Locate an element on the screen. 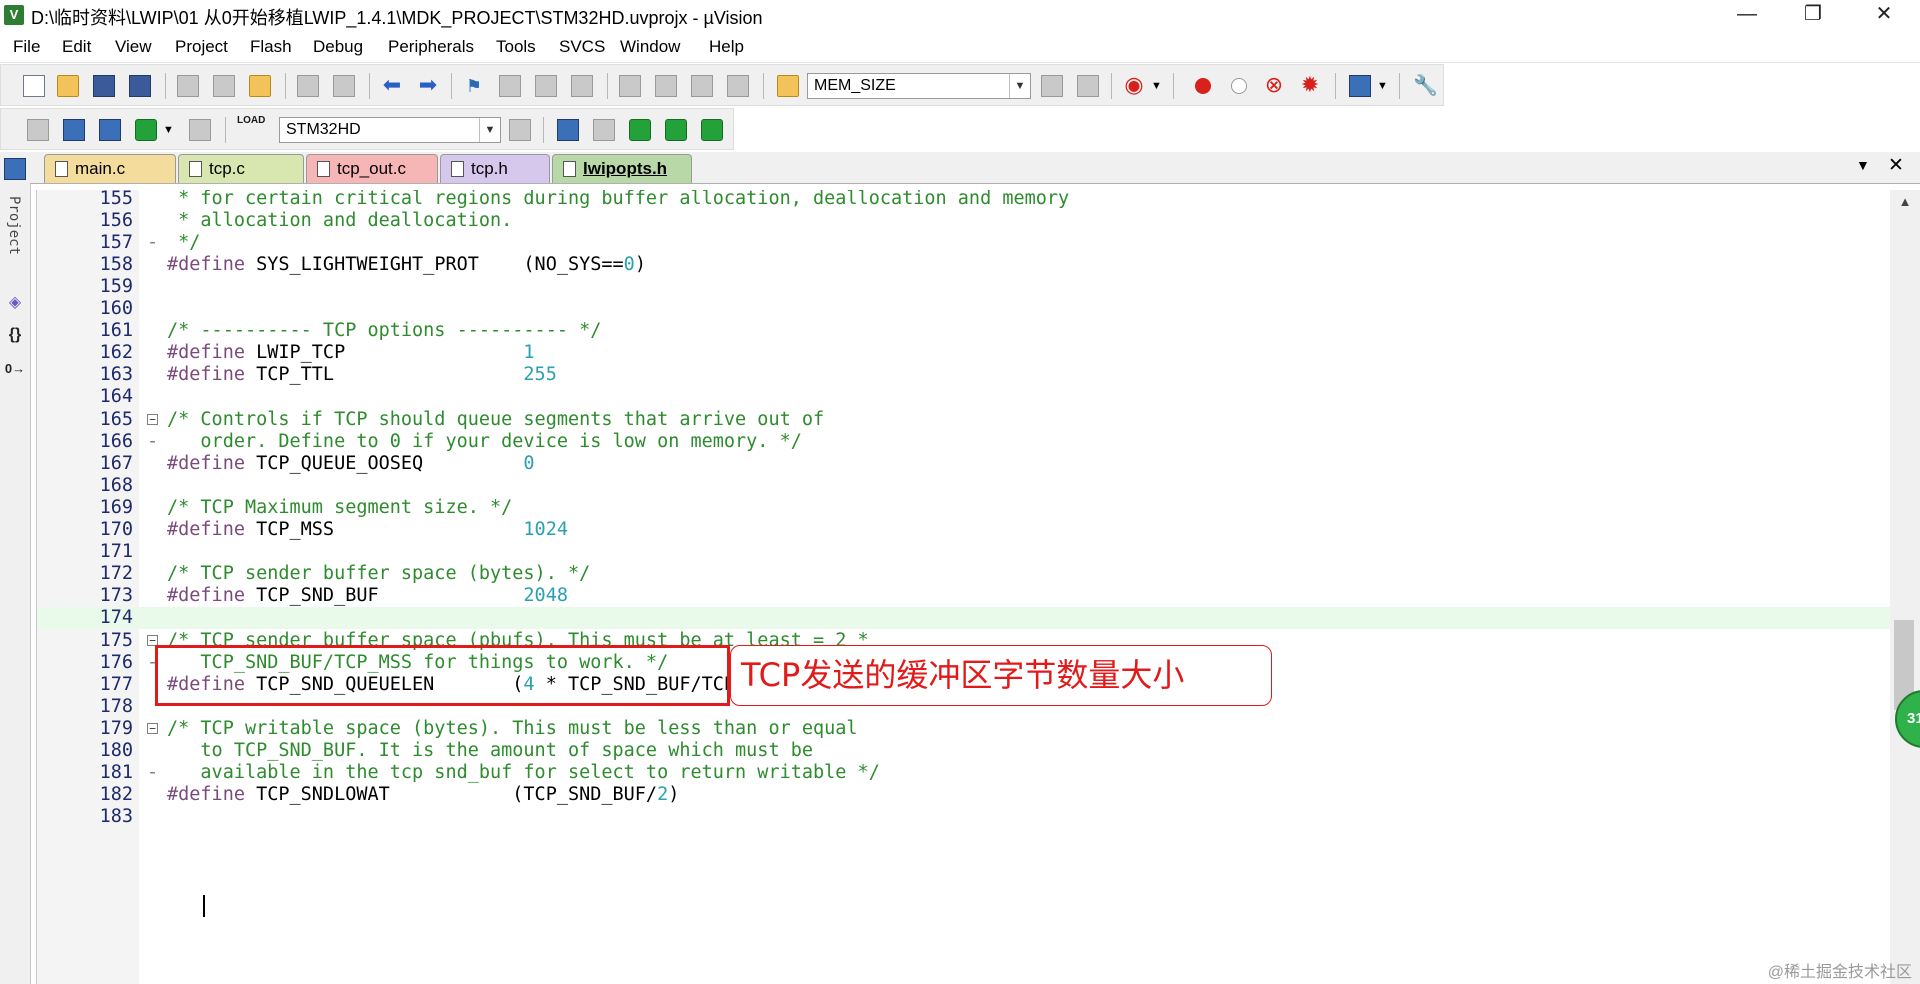 Image resolution: width=1920 pixels, height=984 pixels. menu-tools: Tools is located at coordinates (516, 47).